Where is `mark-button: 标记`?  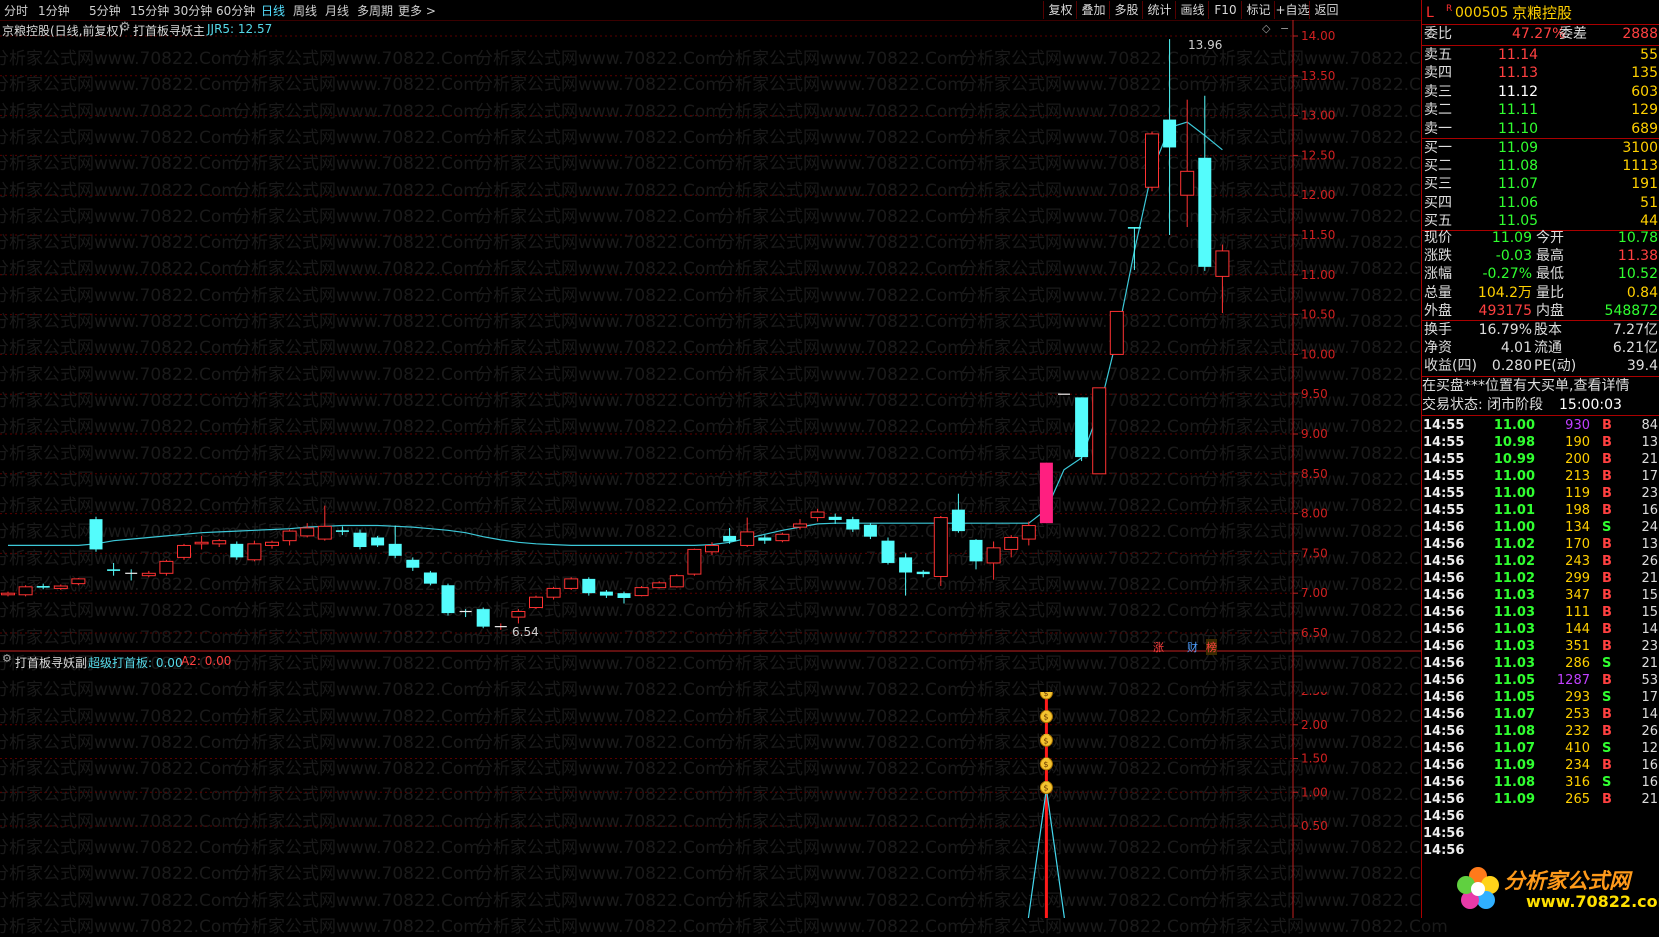
mark-button: 标记 is located at coordinates (1258, 10).